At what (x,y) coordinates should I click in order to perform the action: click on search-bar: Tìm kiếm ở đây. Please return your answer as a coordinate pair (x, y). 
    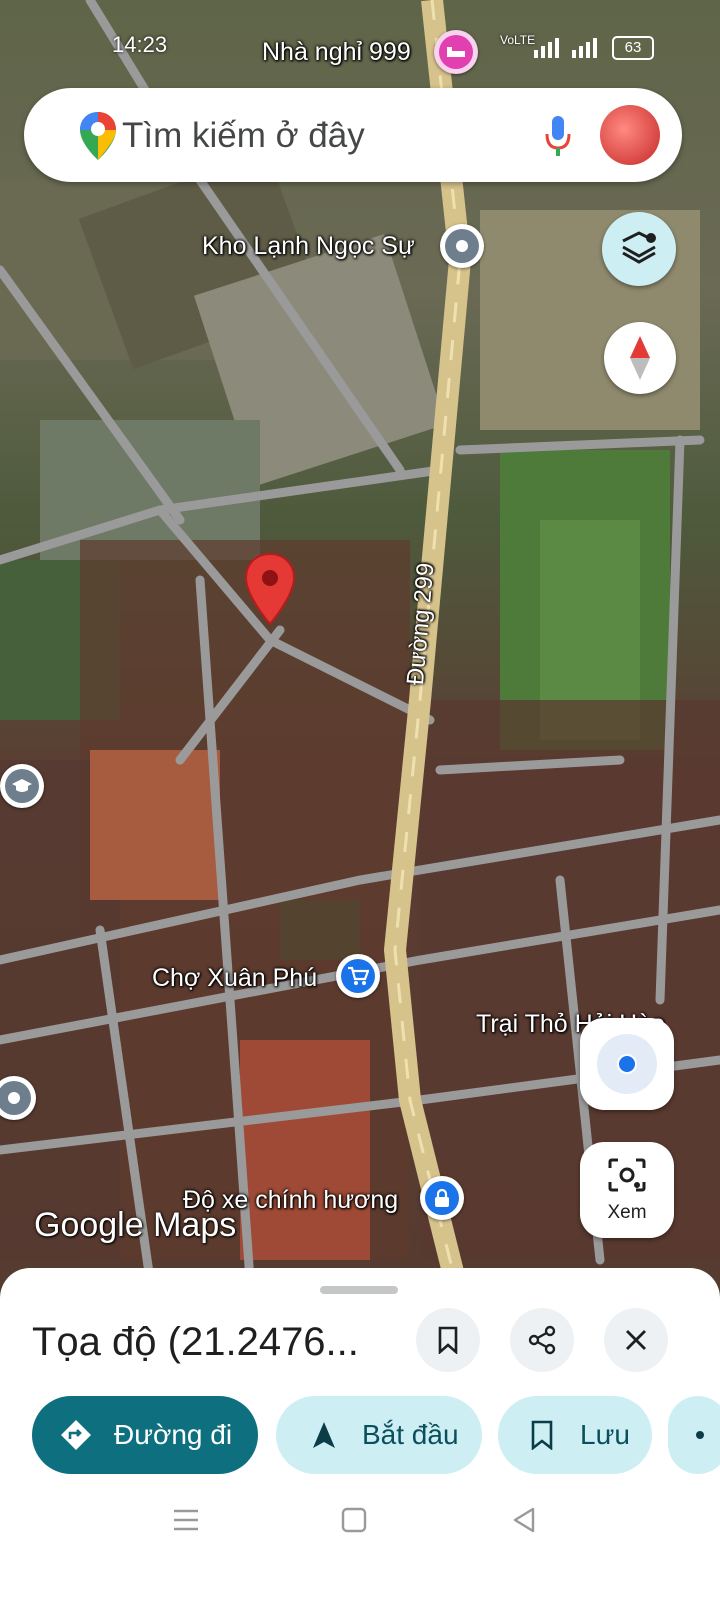
    Looking at the image, I should click on (353, 135).